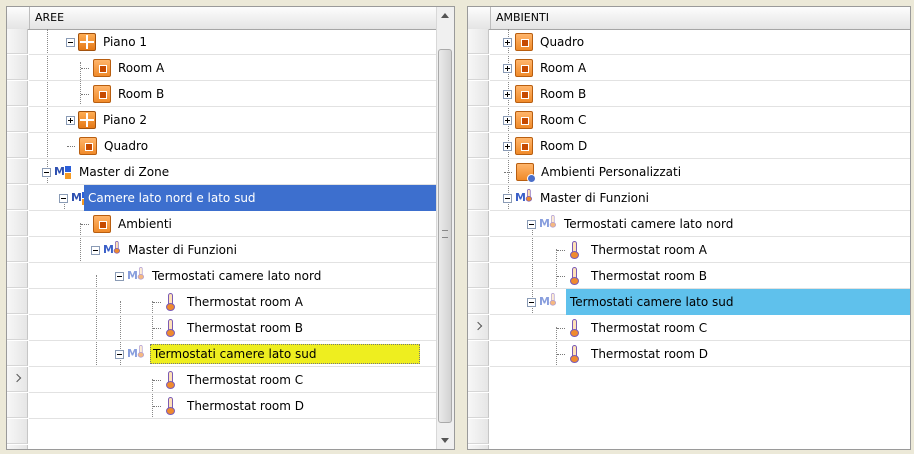 This screenshot has height=454, width=914. What do you see at coordinates (445, 440) in the screenshot?
I see `scroll-down-arrow-icon` at bounding box center [445, 440].